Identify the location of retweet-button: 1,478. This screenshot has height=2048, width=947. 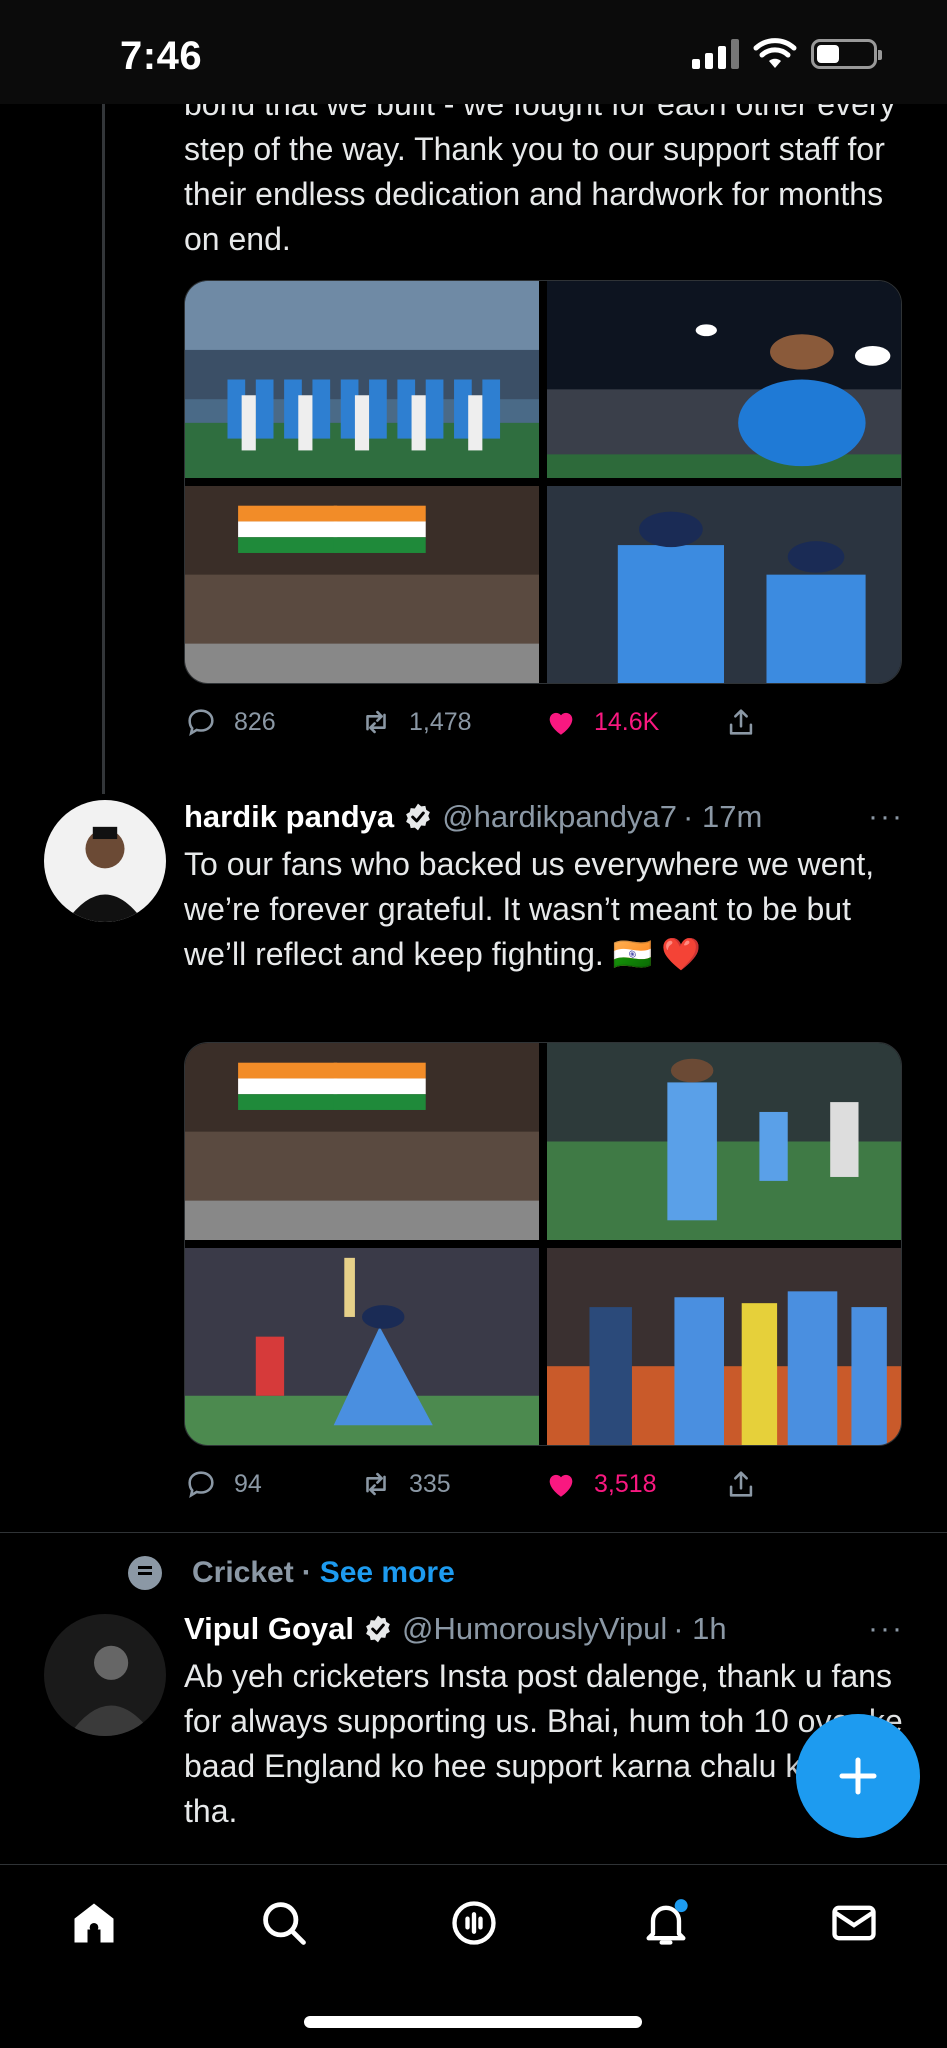
(451, 722).